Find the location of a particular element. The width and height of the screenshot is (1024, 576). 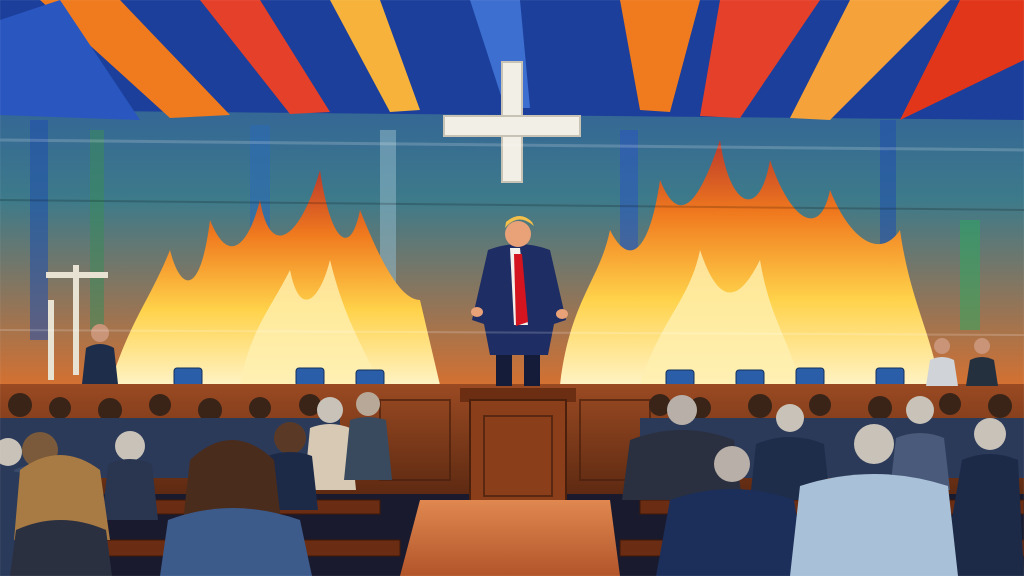

aisle-floor is located at coordinates (510, 538).